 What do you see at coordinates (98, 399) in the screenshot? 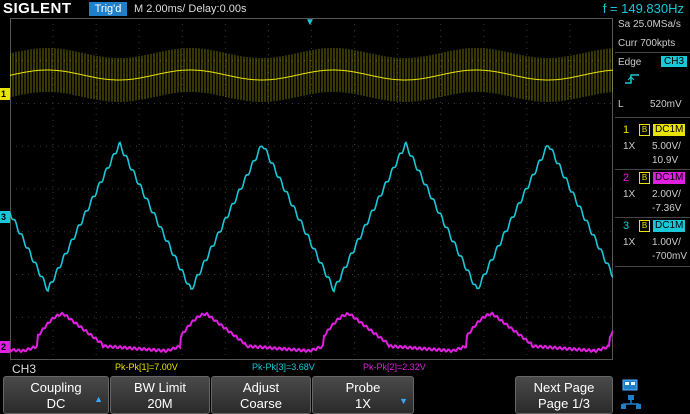
I see `arrow-up-icon: ▲` at bounding box center [98, 399].